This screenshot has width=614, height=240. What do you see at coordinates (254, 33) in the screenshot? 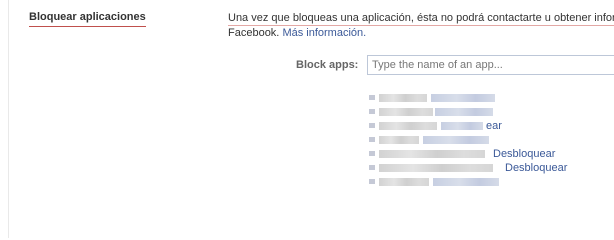
I see `description-facebook-text: Facebook.` at bounding box center [254, 33].